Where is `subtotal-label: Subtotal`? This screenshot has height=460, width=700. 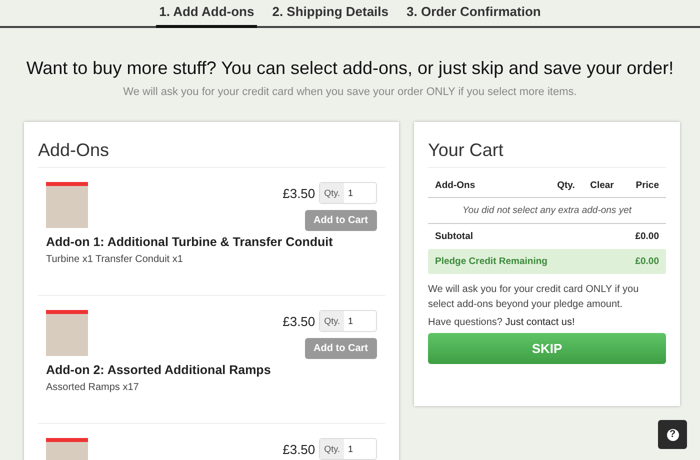 subtotal-label: Subtotal is located at coordinates (454, 236).